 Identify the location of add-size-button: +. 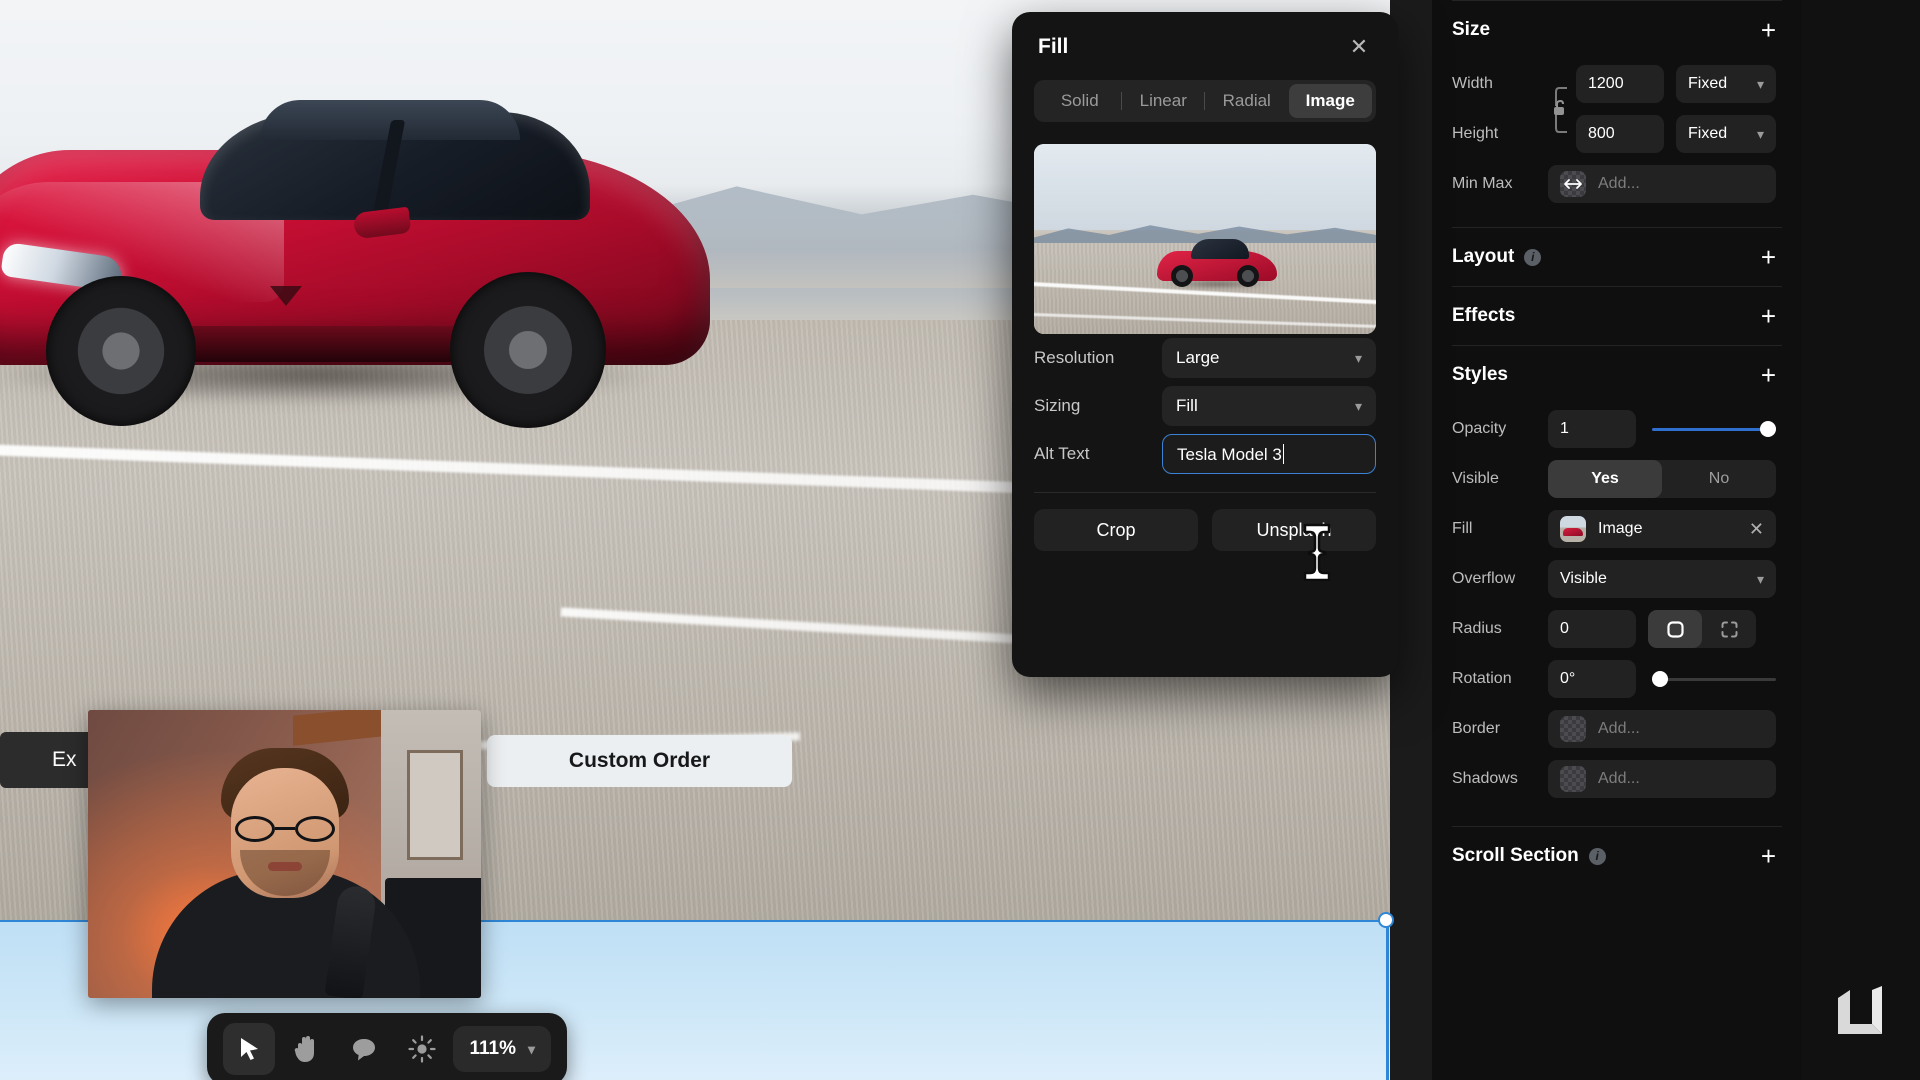
(1768, 30).